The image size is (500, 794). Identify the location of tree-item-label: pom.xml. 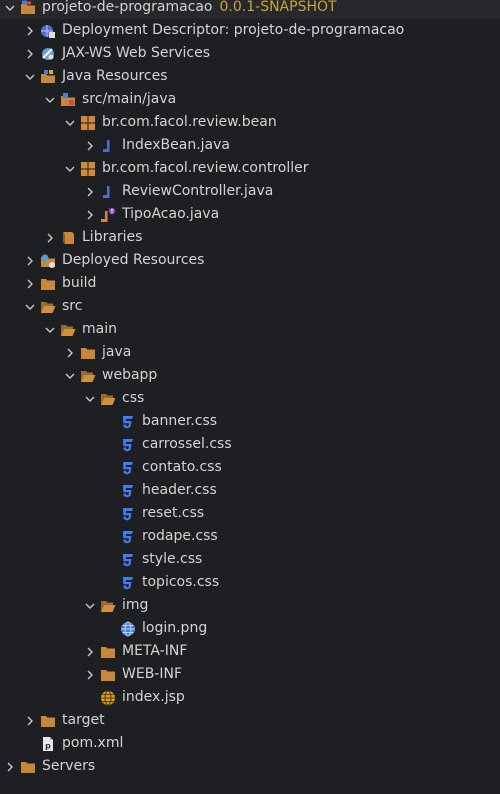
(93, 743).